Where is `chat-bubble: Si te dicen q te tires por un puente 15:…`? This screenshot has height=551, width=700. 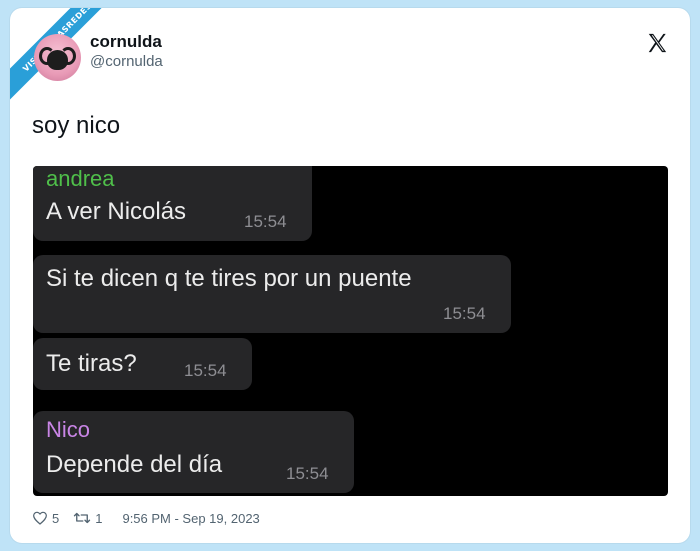
chat-bubble: Si te dicen q te tires por un puente 15:… is located at coordinates (272, 294).